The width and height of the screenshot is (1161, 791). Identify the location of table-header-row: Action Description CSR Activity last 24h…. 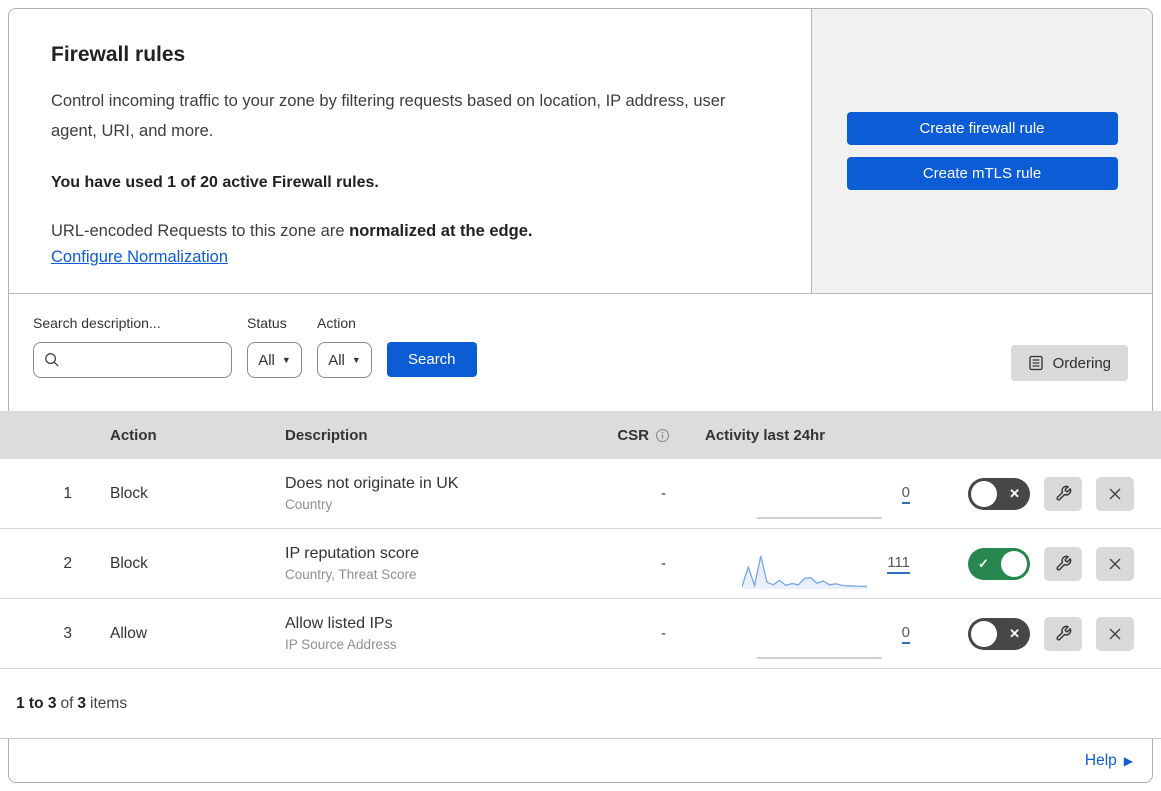
(580, 435).